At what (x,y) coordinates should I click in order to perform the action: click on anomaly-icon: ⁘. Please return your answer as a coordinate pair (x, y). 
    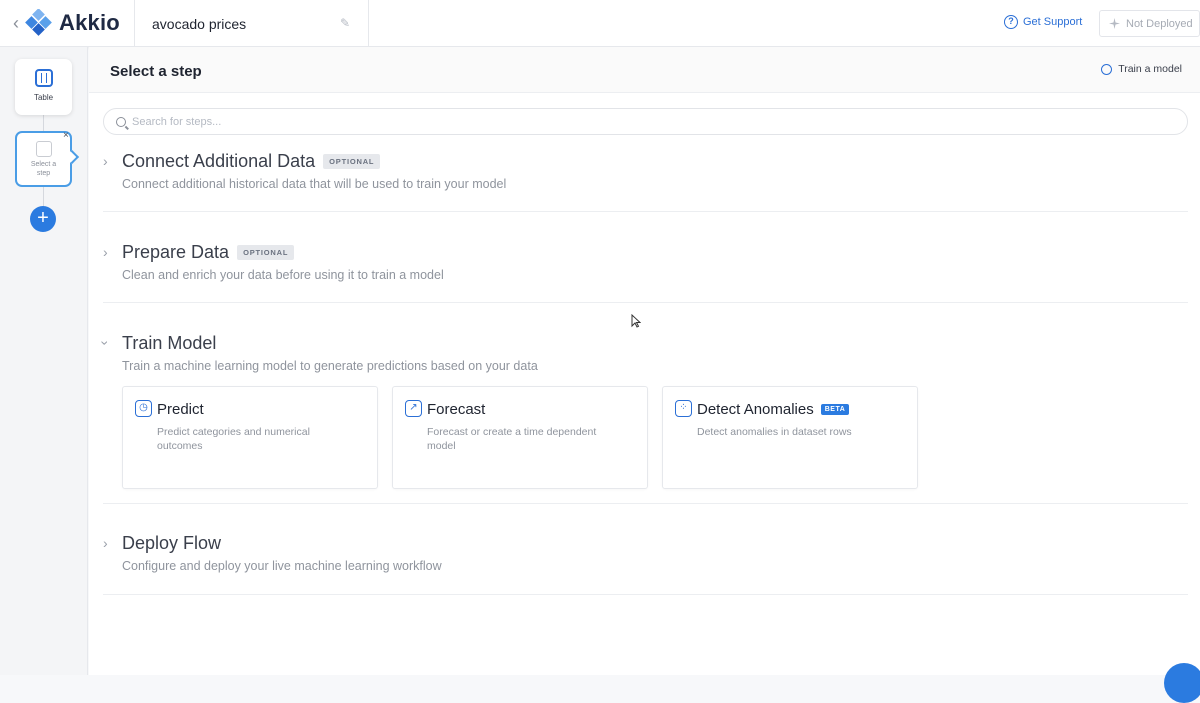
    Looking at the image, I should click on (683, 408).